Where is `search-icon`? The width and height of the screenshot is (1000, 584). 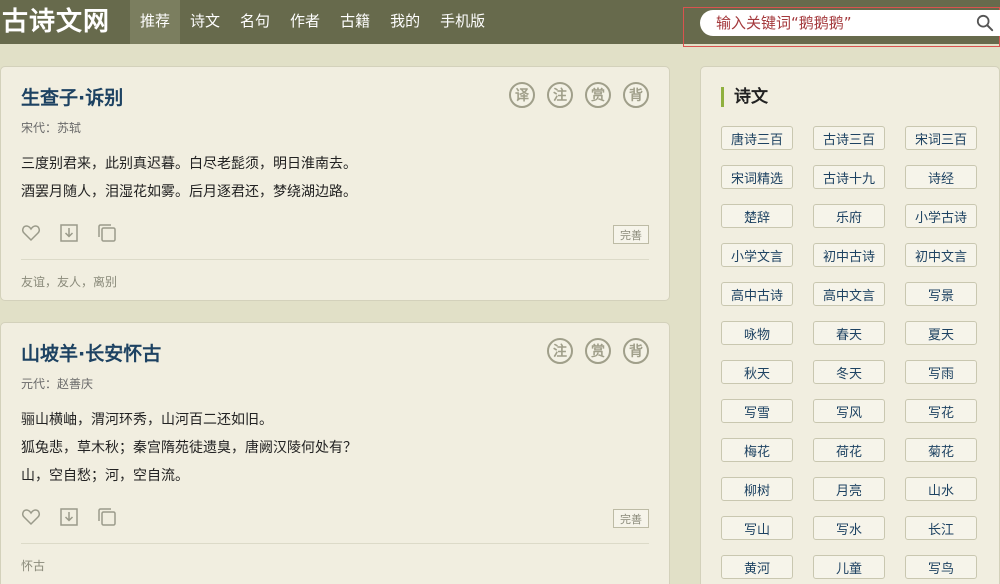
search-icon is located at coordinates (985, 23).